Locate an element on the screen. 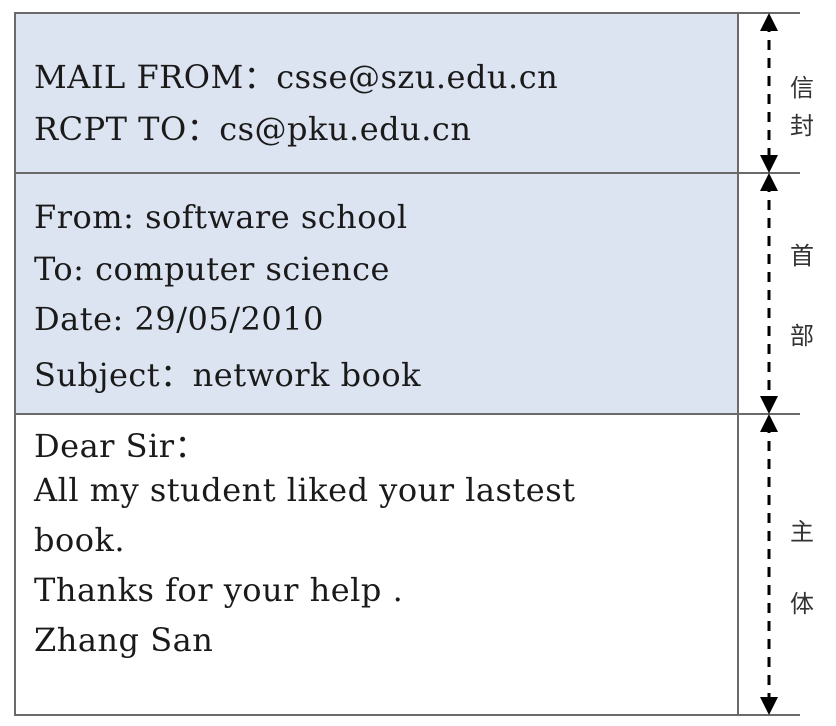  body-label-char-1: 主 is located at coordinates (802, 532).